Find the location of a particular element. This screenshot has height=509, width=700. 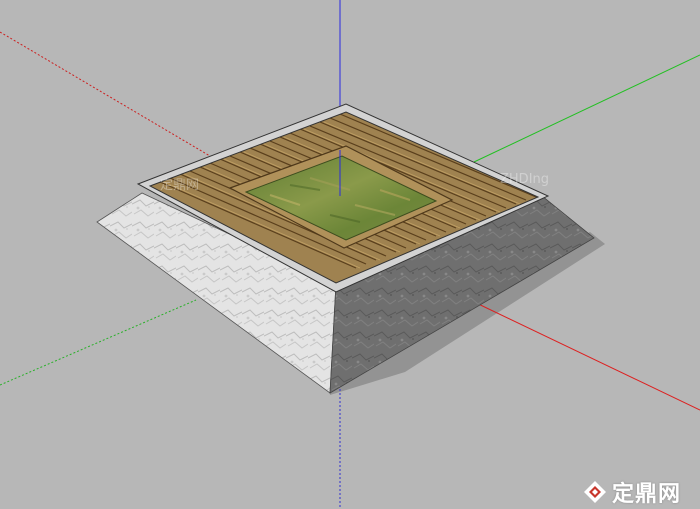

brand-watermark: 定鼎网 is located at coordinates (641, 491).